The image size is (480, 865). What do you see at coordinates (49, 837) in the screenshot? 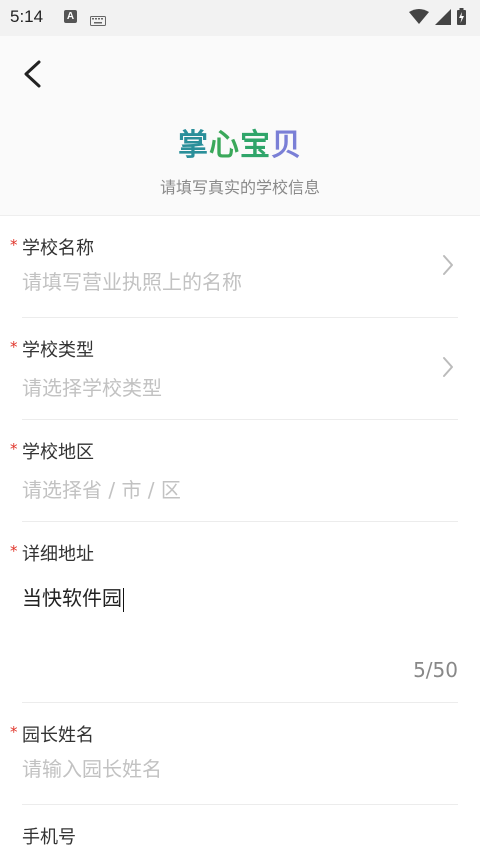
I see `phone-label: 手机号` at bounding box center [49, 837].